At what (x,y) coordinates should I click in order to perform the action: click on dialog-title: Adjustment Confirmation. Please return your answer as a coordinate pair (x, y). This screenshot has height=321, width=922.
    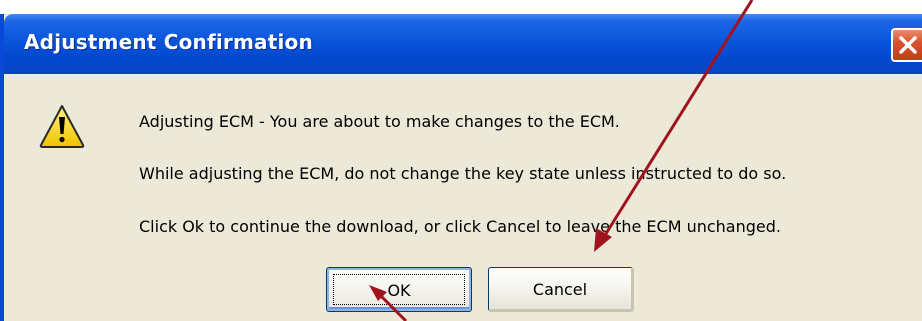
    Looking at the image, I should click on (168, 42).